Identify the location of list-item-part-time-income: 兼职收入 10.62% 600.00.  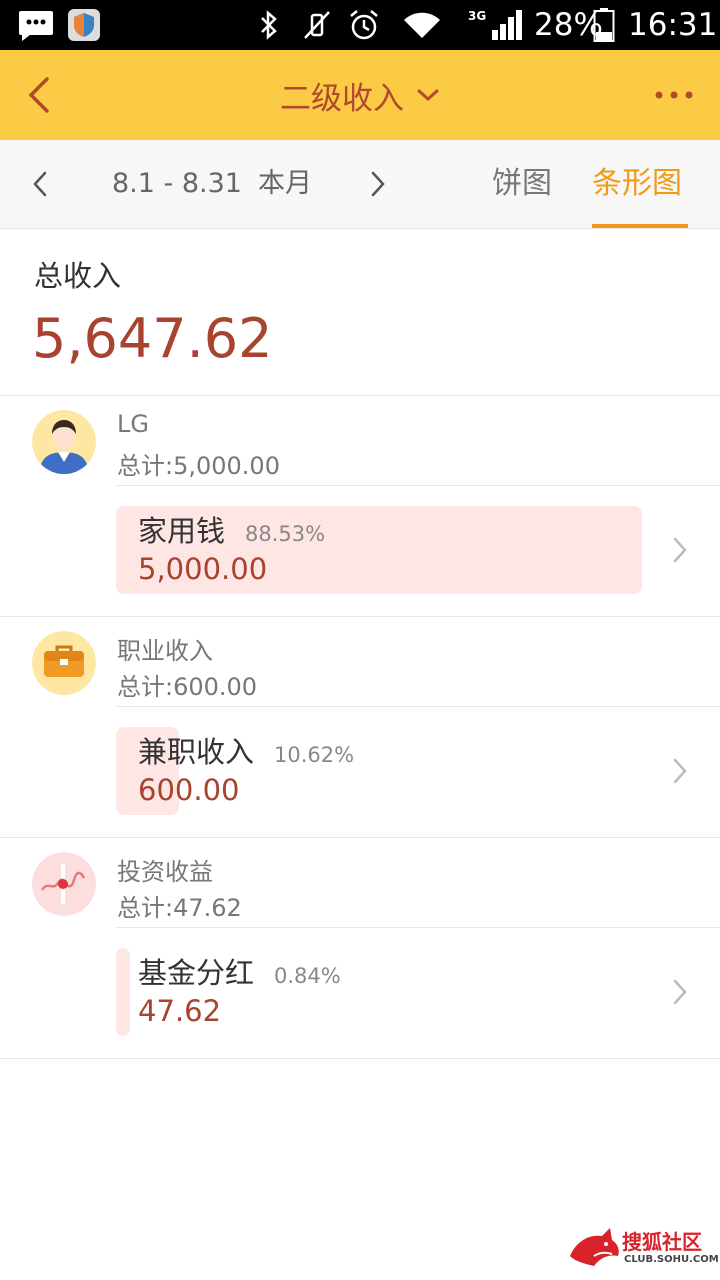
(418, 772).